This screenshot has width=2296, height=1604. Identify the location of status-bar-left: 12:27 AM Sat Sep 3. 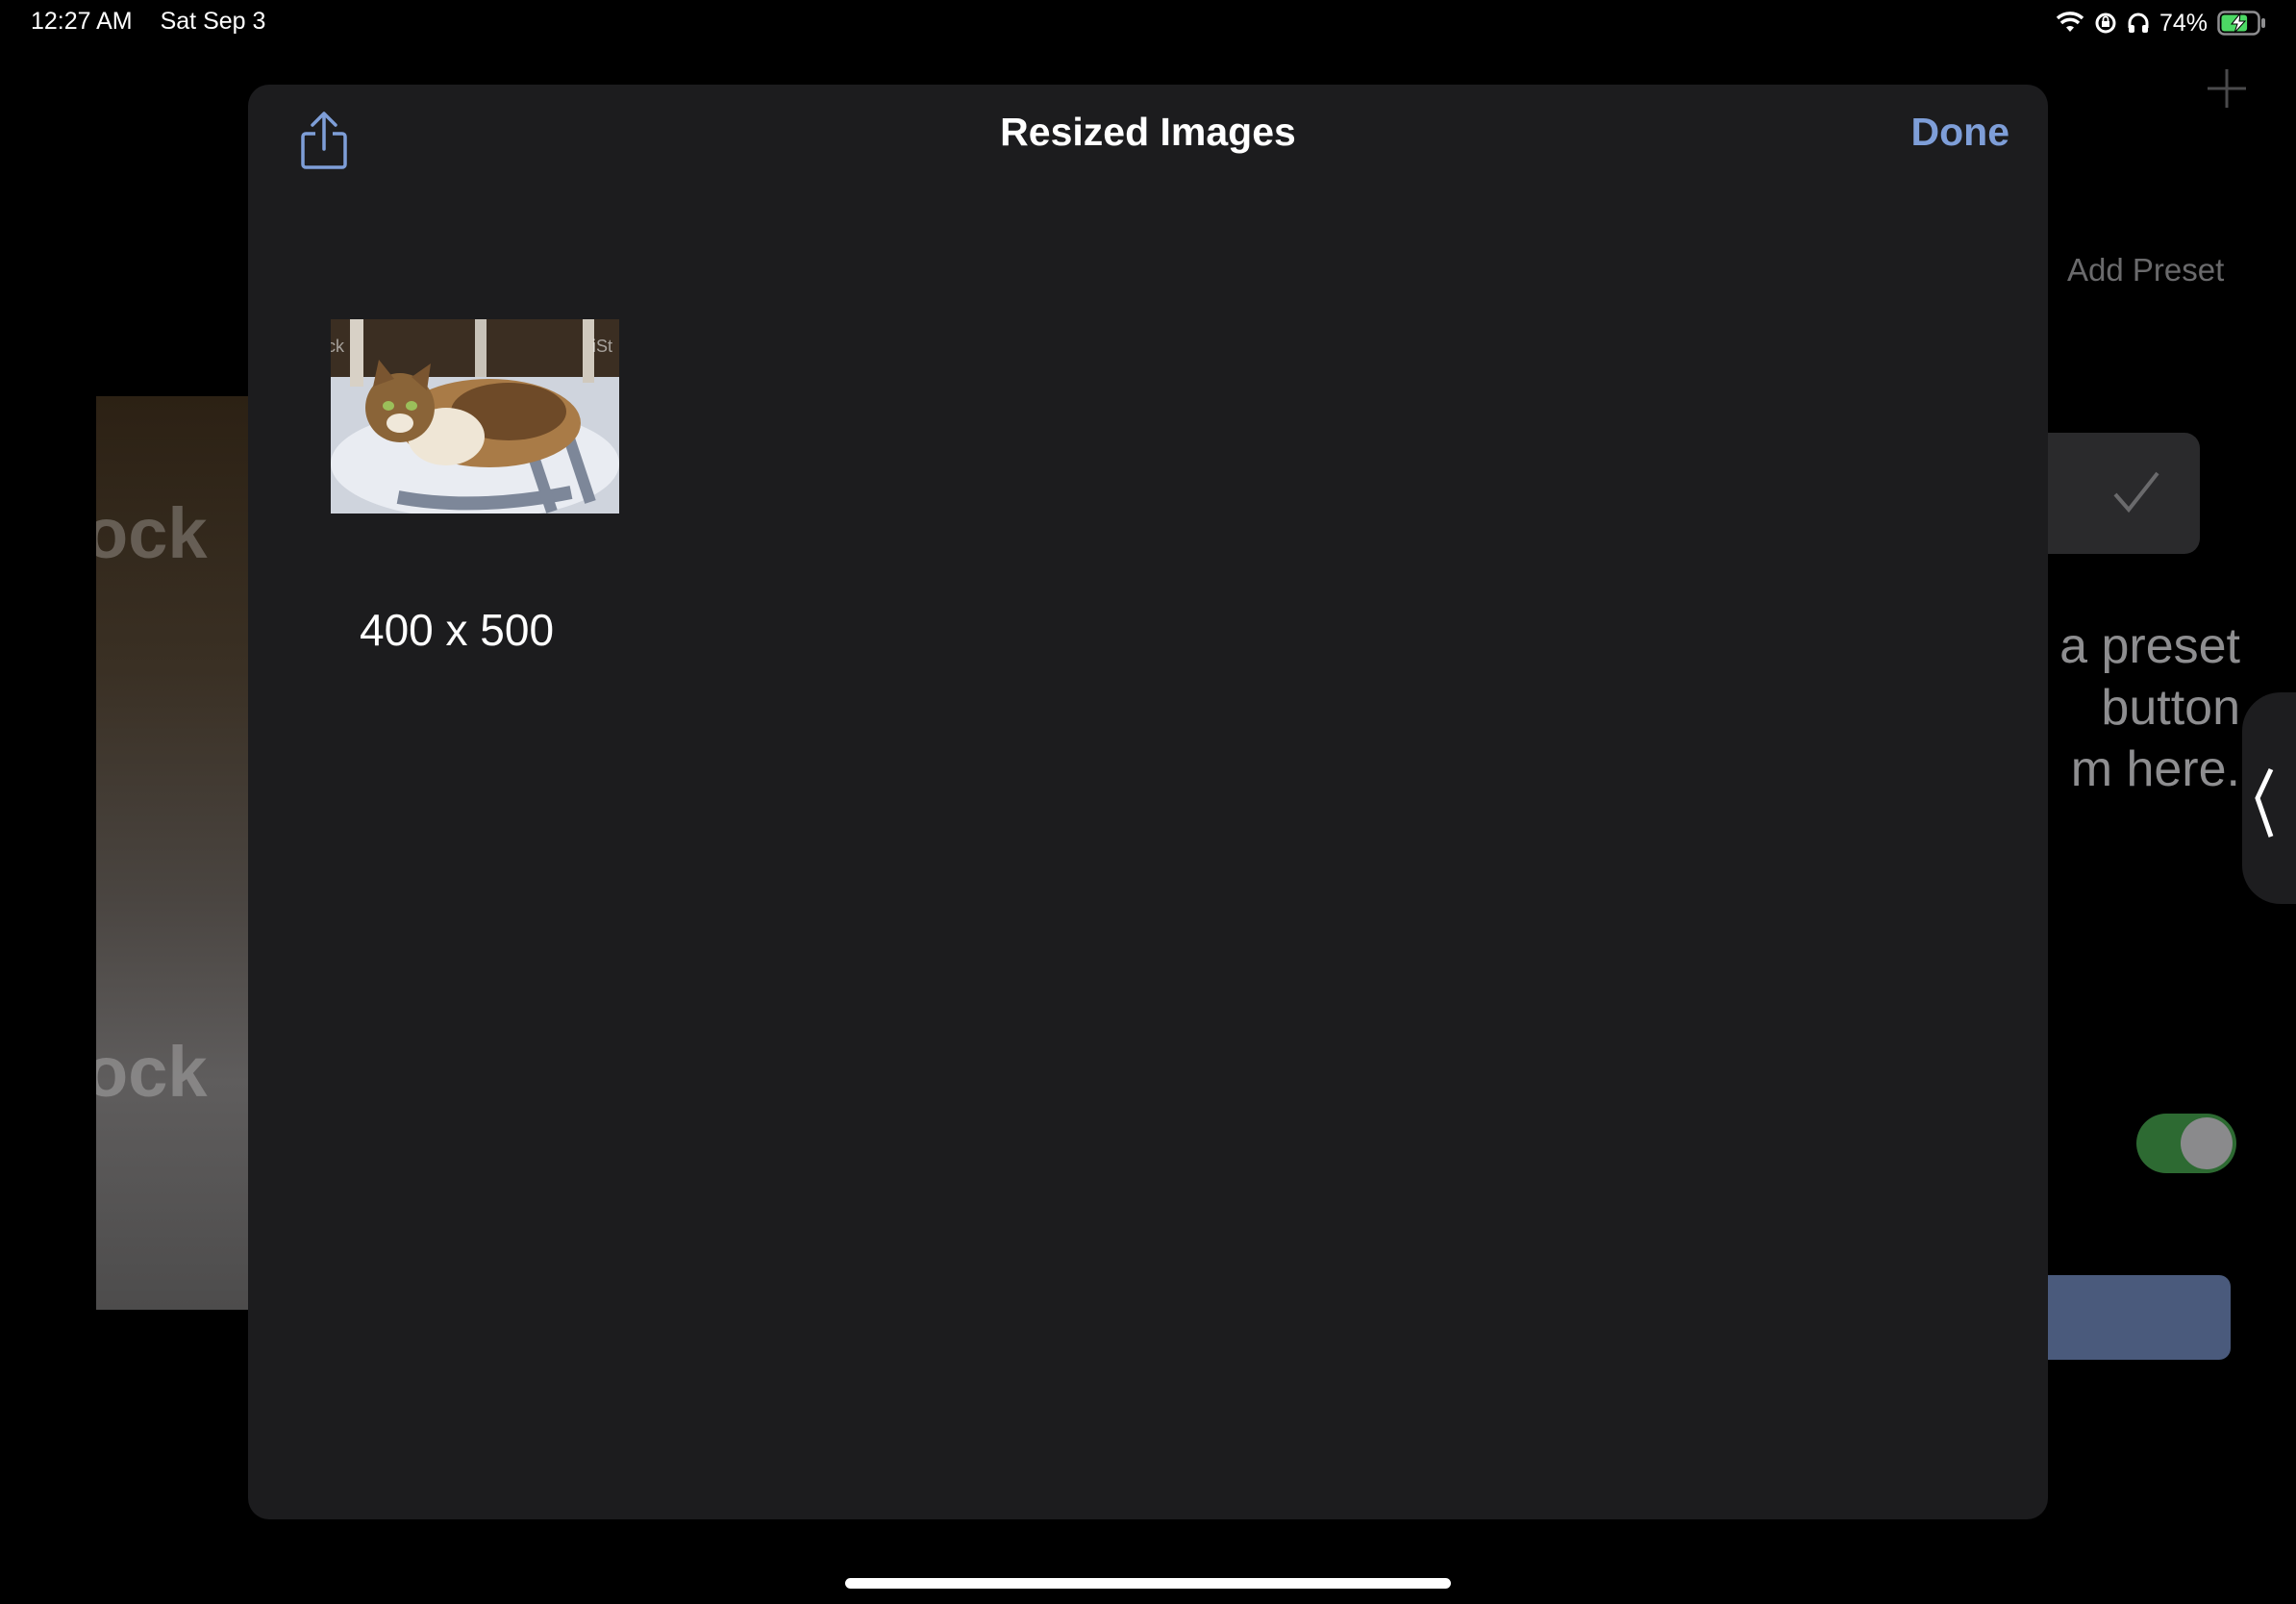
(159, 22).